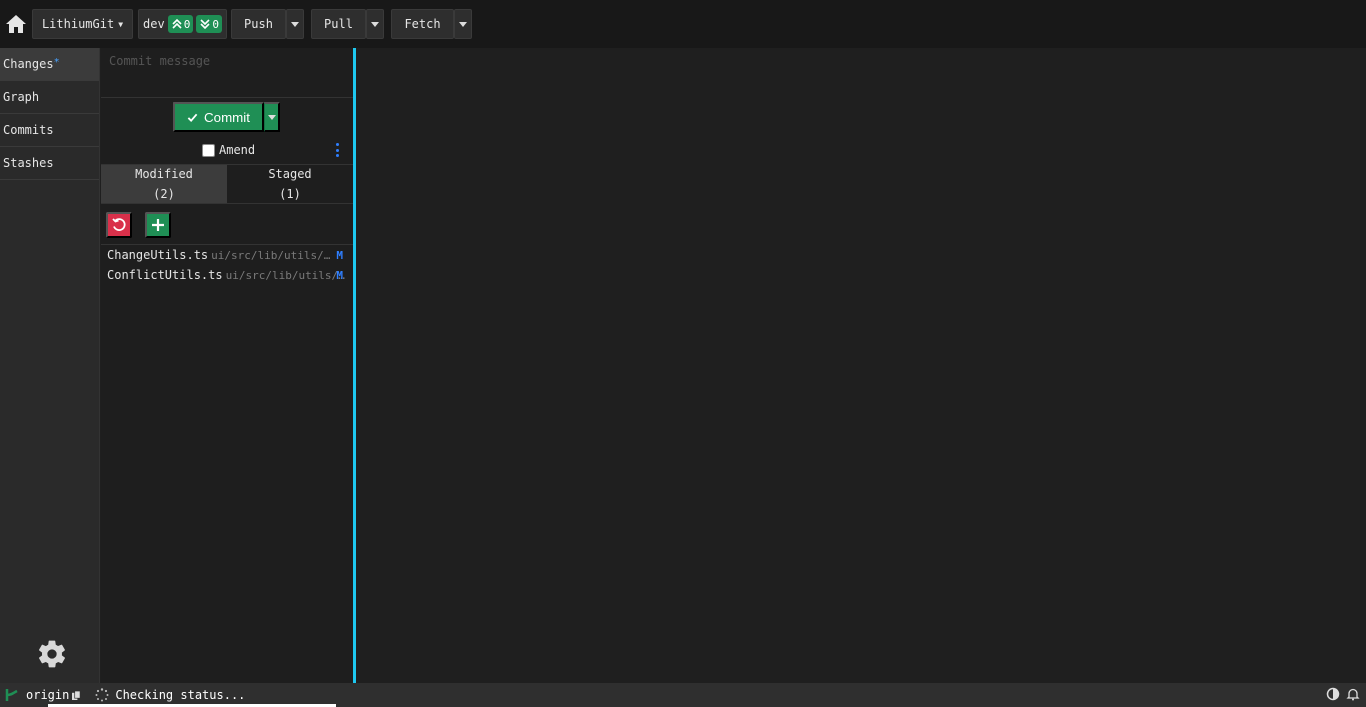 This screenshot has width=1366, height=707. I want to click on sidebar-item-label: Graph, so click(21, 97).